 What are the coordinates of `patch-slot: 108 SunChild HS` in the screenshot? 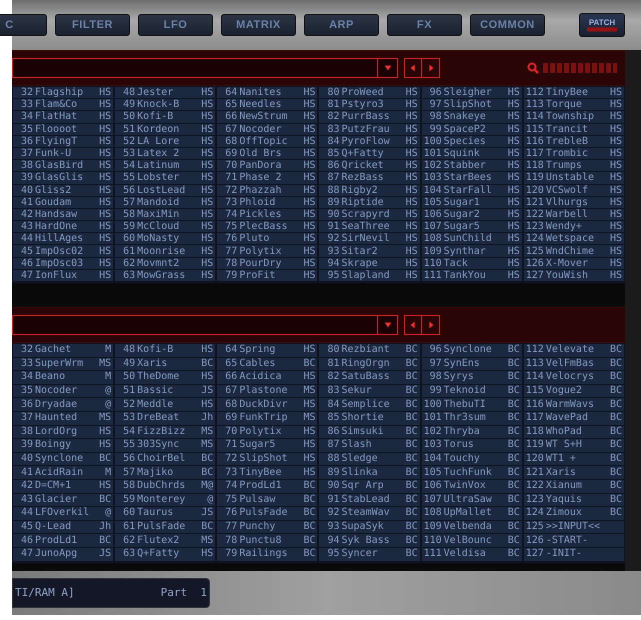 It's located at (472, 238).